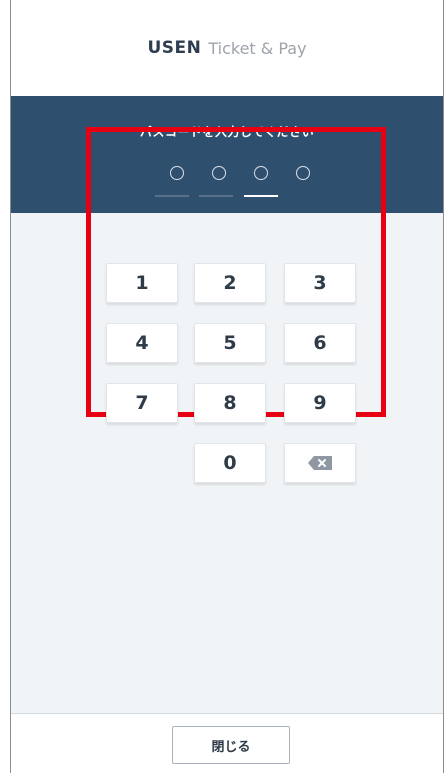 This screenshot has height=773, width=445. I want to click on footer: 閉じる, so click(227, 743).